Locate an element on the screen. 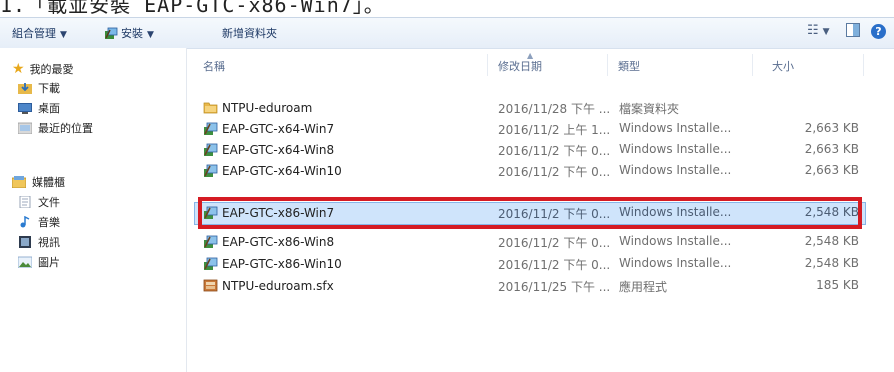  file-name: EAP-GTC-x86-Win8 is located at coordinates (278, 242).